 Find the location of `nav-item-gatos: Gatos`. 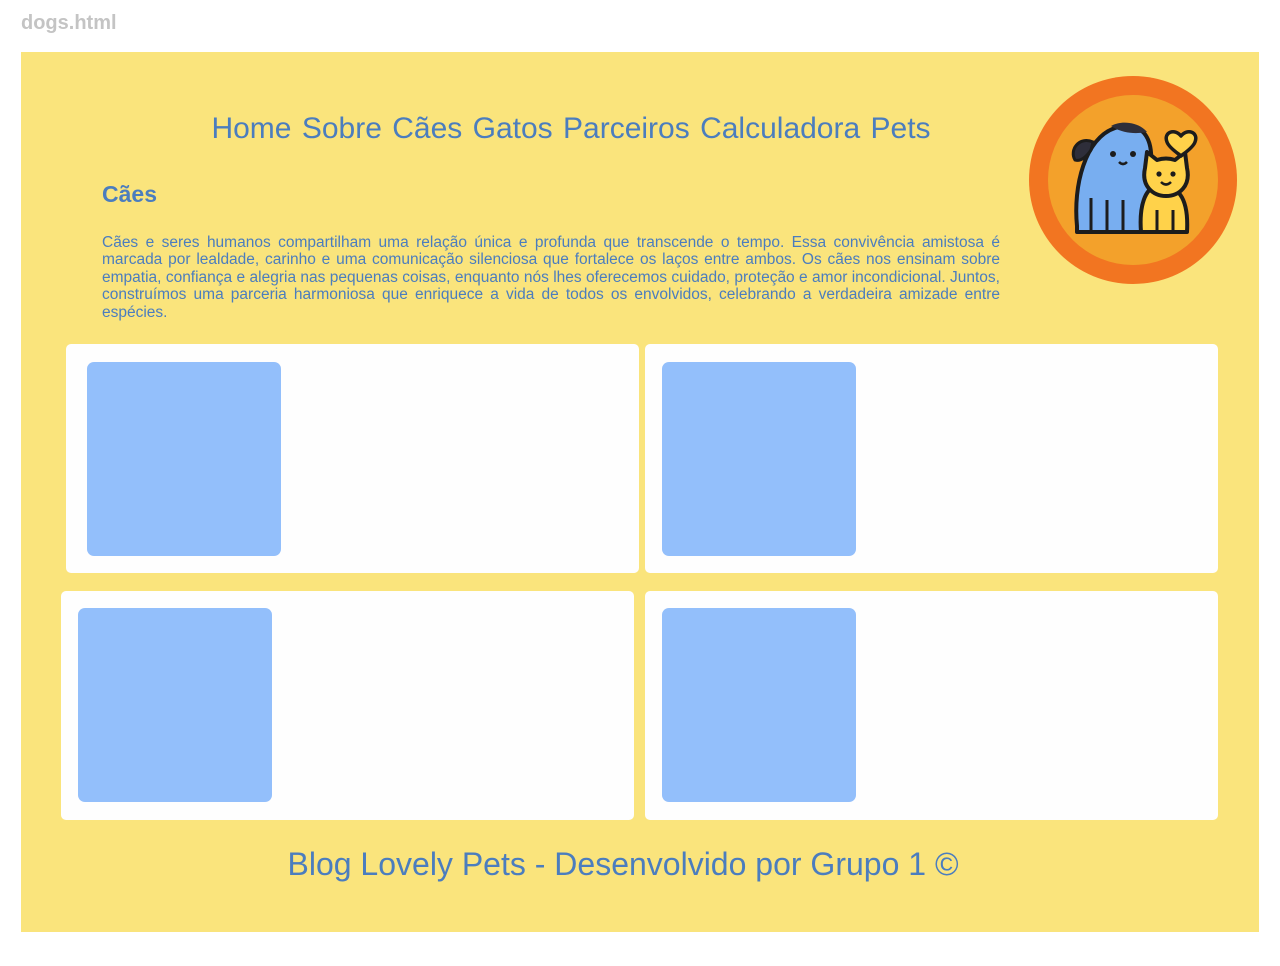

nav-item-gatos: Gatos is located at coordinates (513, 128).